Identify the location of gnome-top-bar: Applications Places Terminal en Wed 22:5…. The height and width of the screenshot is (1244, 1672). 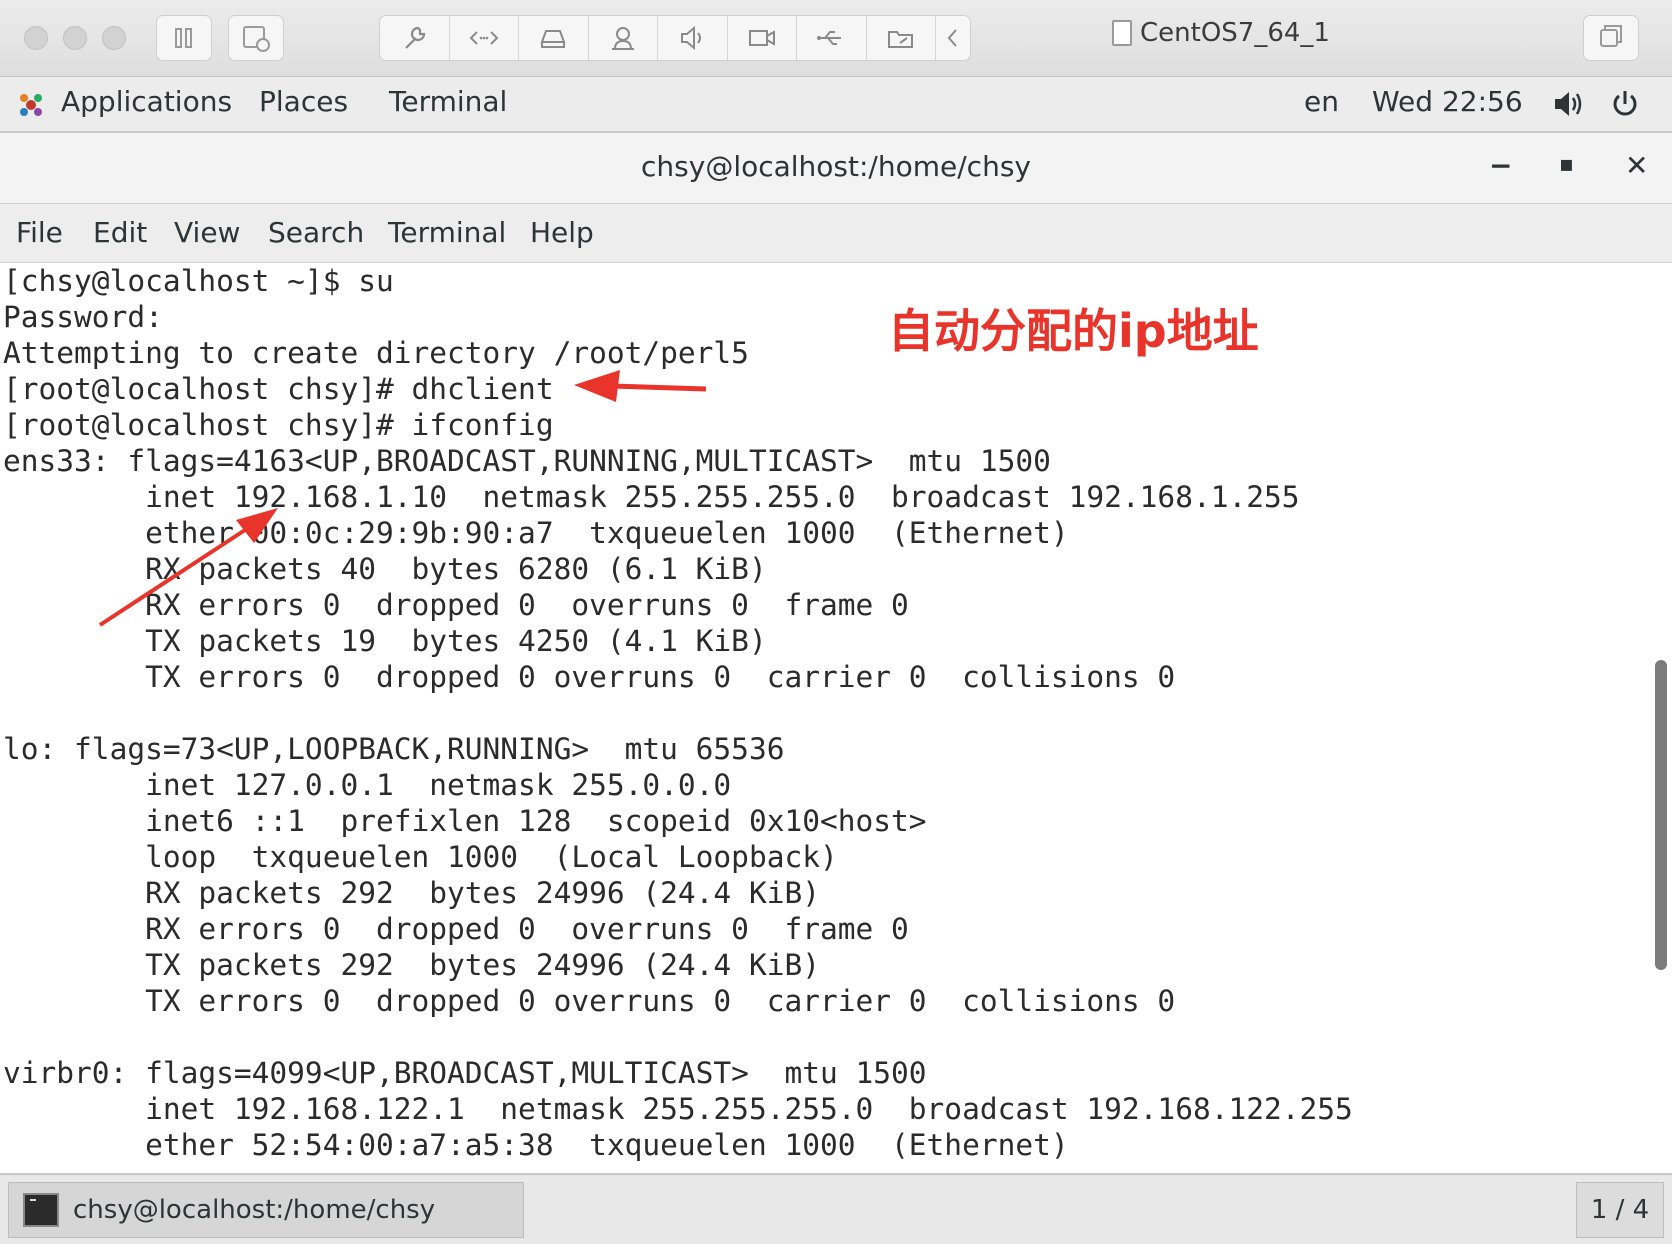
(836, 105).